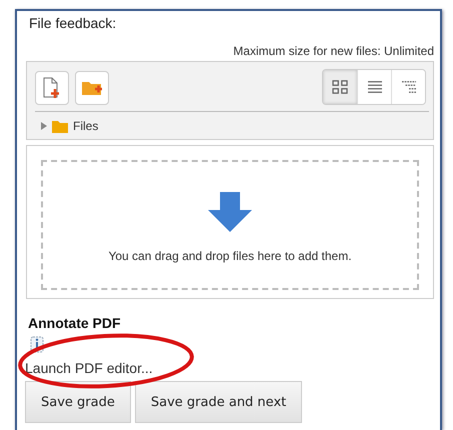  Describe the element at coordinates (78, 402) in the screenshot. I see `save-button: Save grade` at that location.